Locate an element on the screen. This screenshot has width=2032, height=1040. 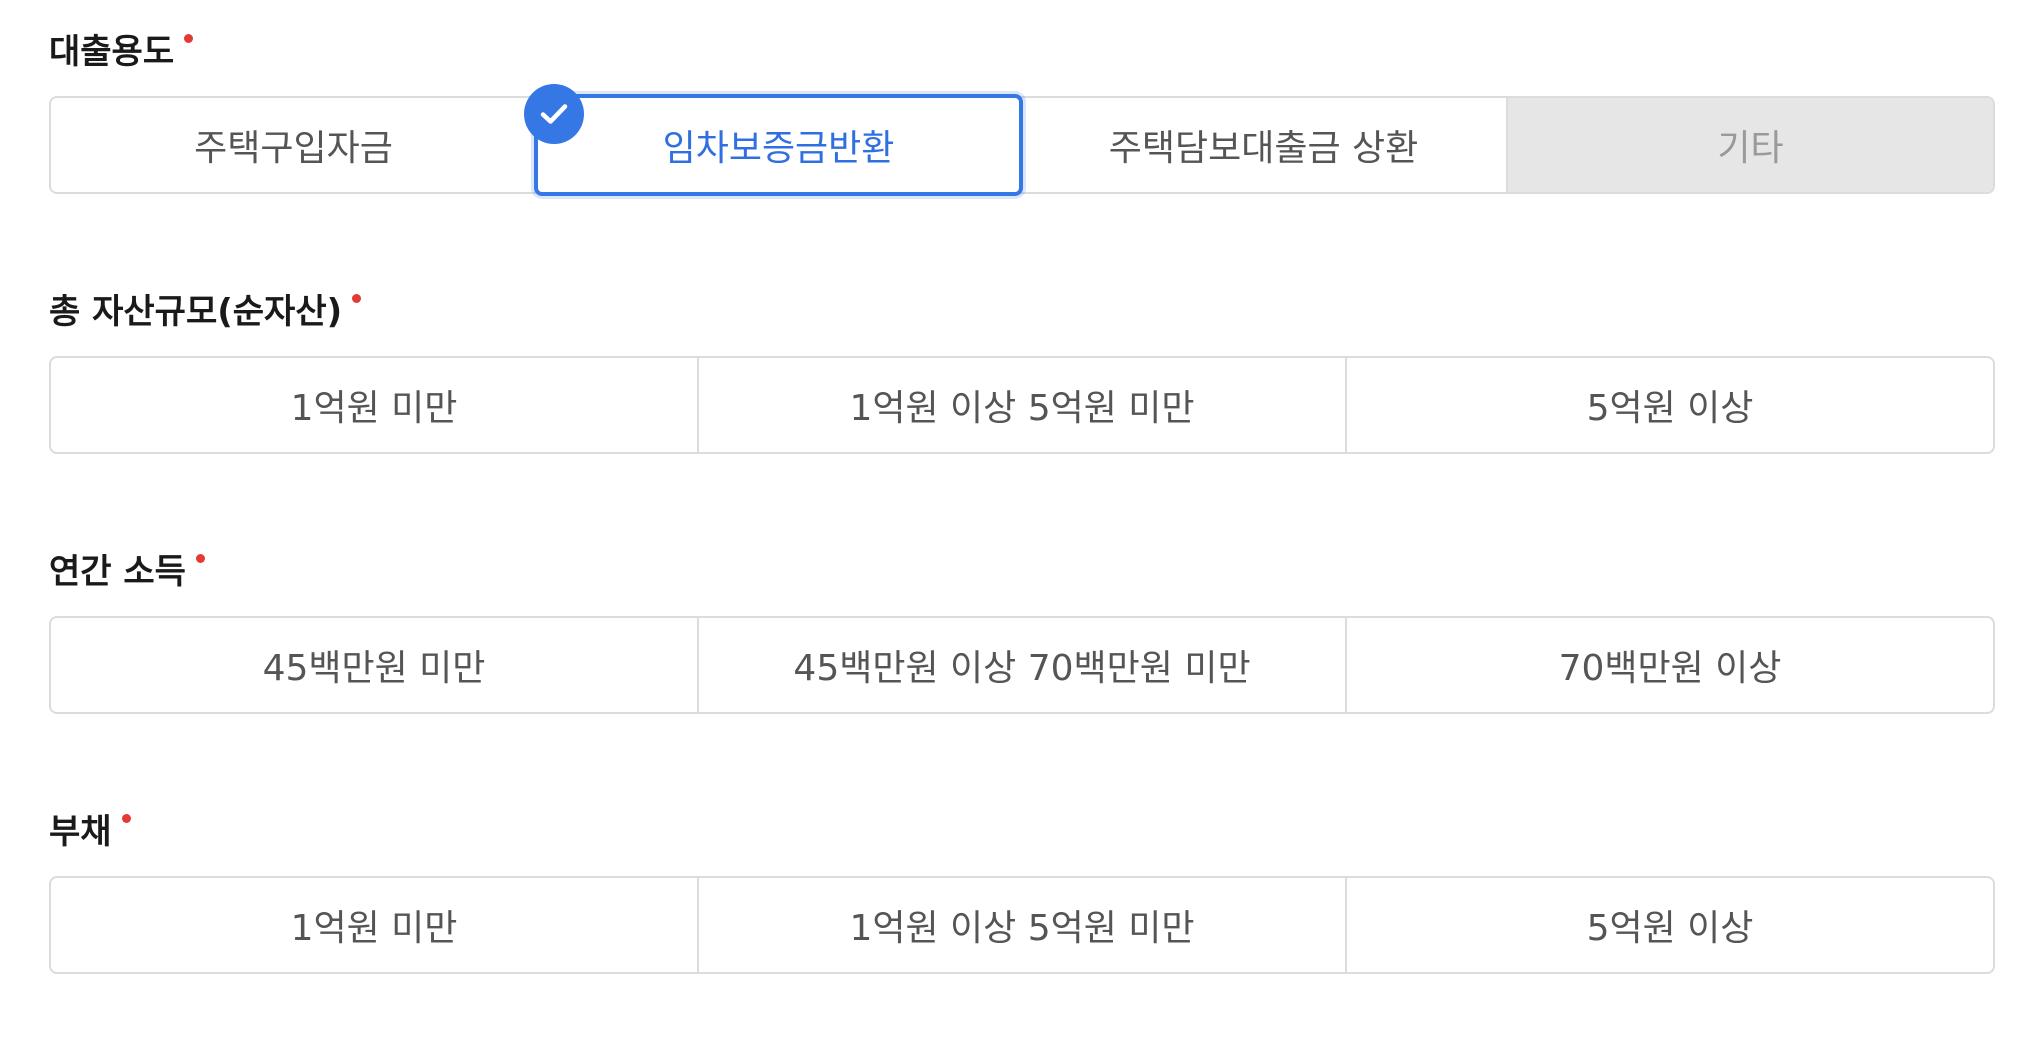
option-label: 주택구입자금 is located at coordinates (293, 148).